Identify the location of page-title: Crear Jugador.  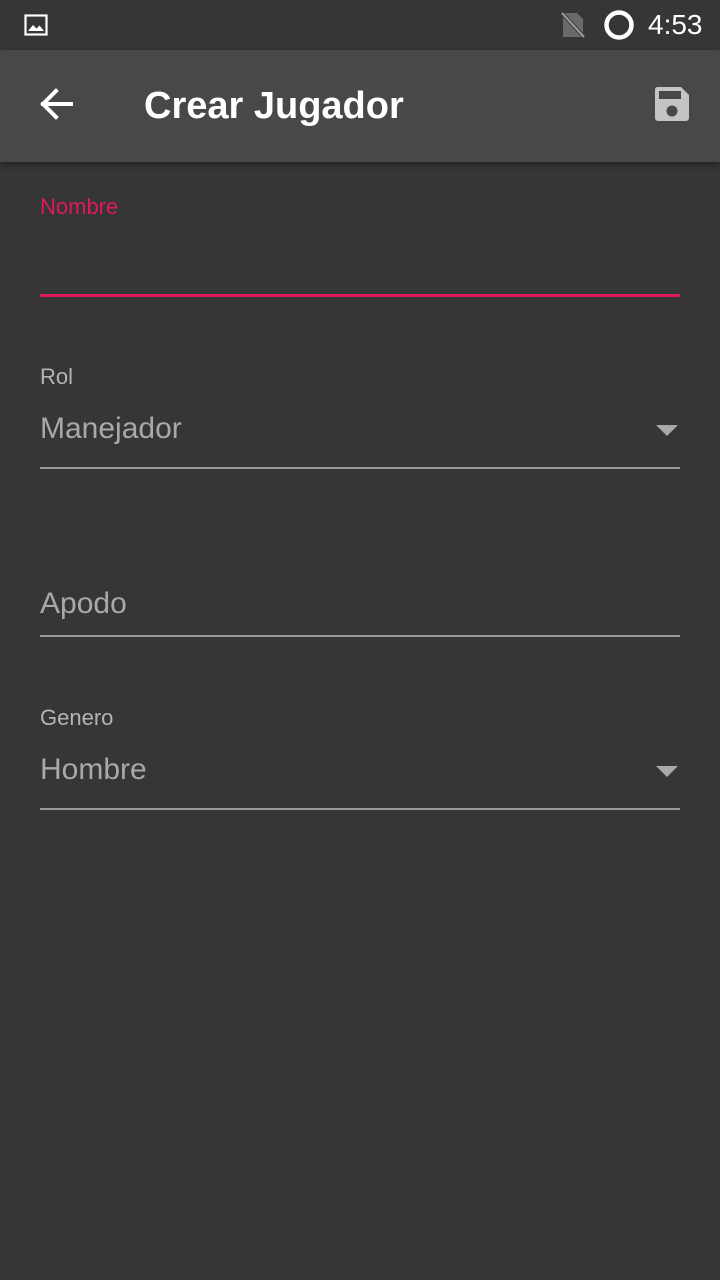
(274, 106).